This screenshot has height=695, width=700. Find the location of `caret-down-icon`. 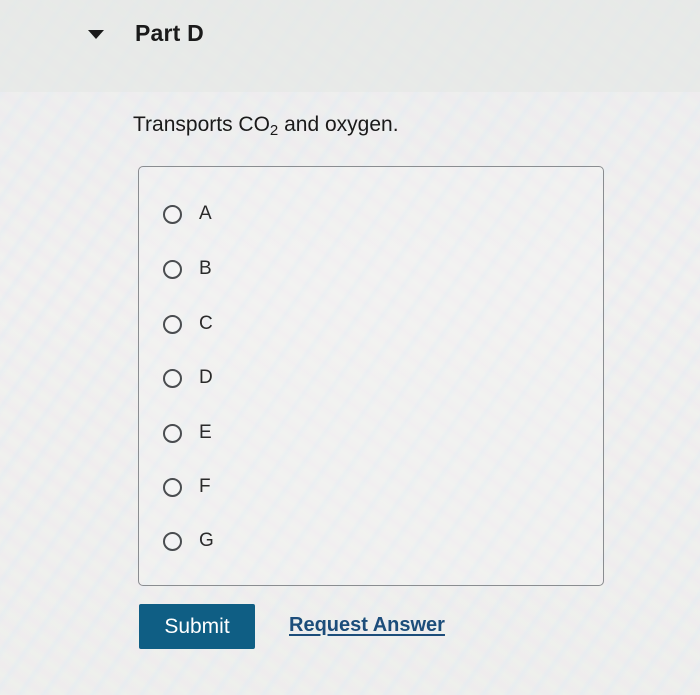

caret-down-icon is located at coordinates (96, 34).